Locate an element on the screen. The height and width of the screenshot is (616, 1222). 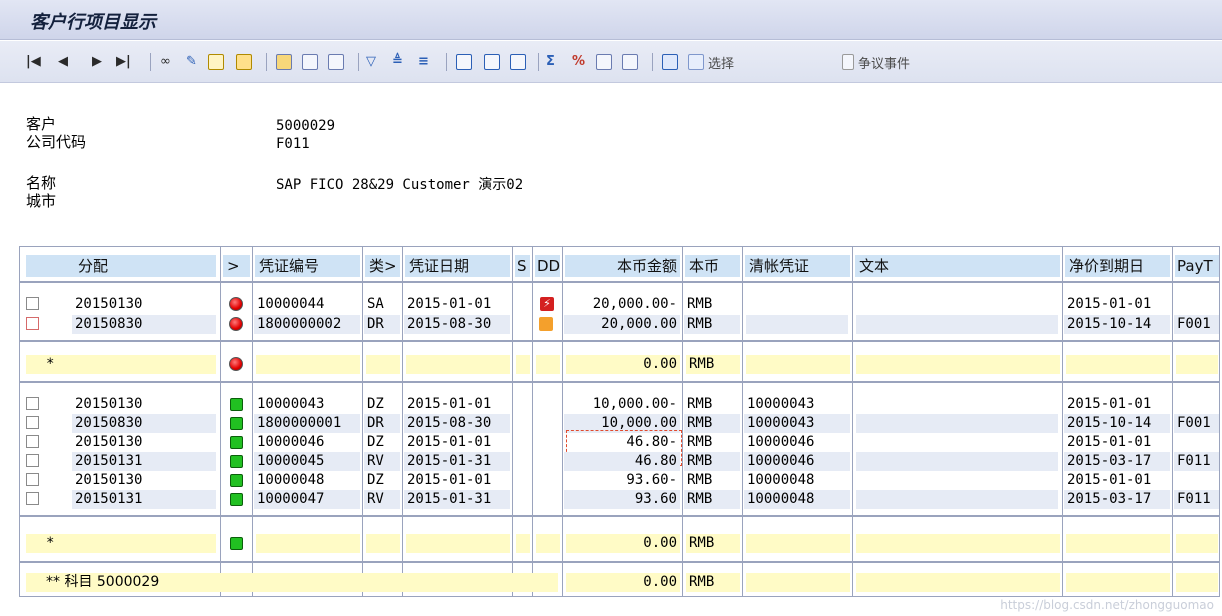
filter-icon: ▽ is located at coordinates (371, 62).